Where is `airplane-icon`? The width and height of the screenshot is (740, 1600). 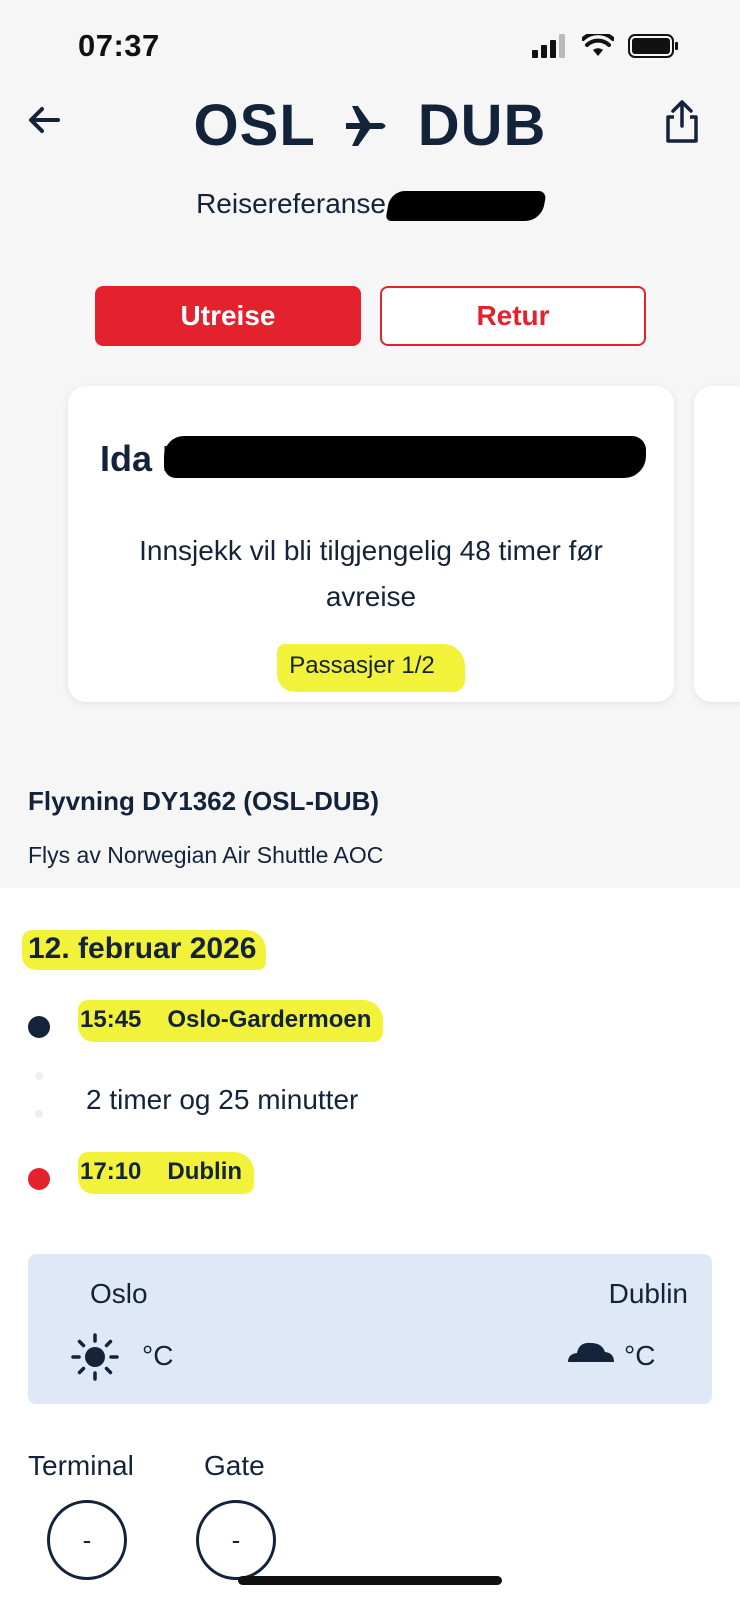
airplane-icon is located at coordinates (365, 125).